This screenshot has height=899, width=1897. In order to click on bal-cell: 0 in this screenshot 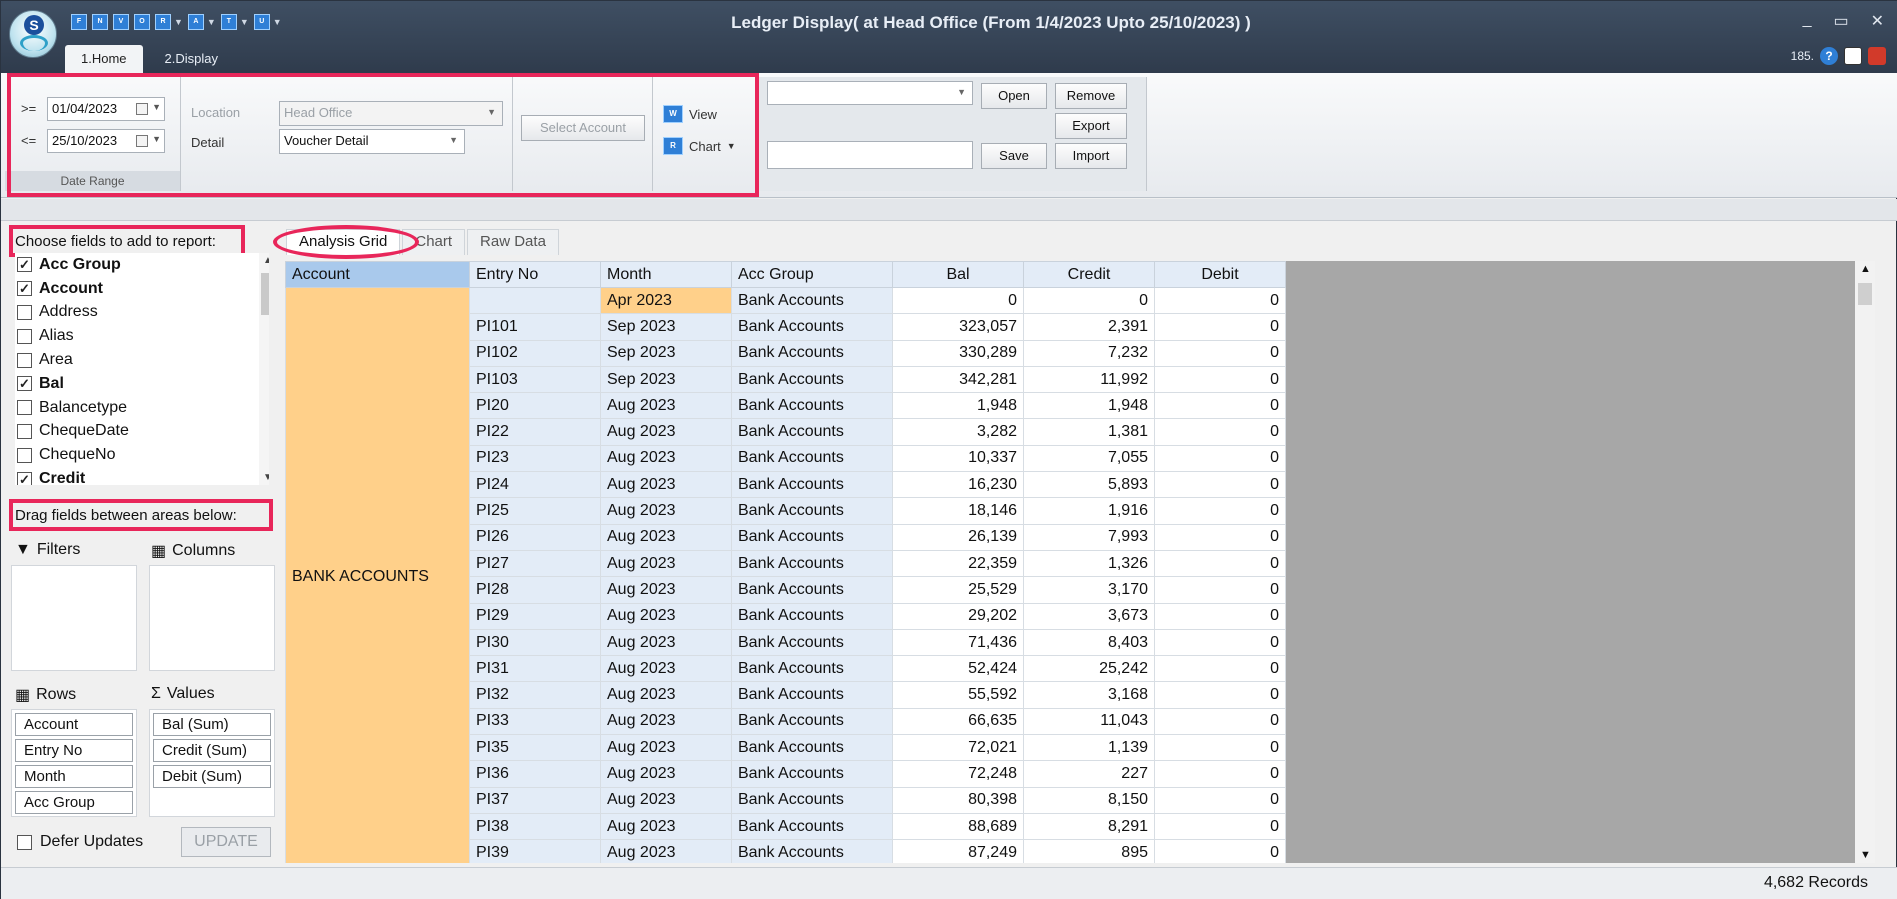, I will do `click(958, 300)`.